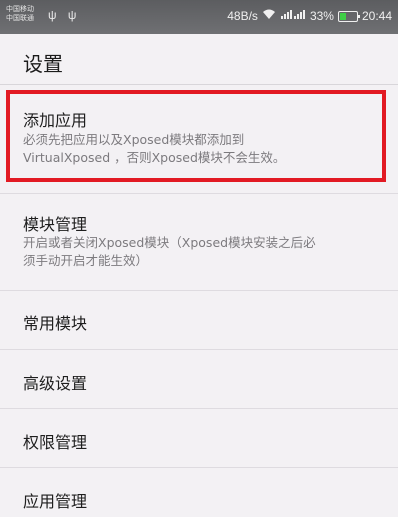  What do you see at coordinates (169, 242) in the screenshot?
I see `item-subtitle-line-1: 开启或者关闭Xposed模块（Xposed模块安装之后必` at bounding box center [169, 242].